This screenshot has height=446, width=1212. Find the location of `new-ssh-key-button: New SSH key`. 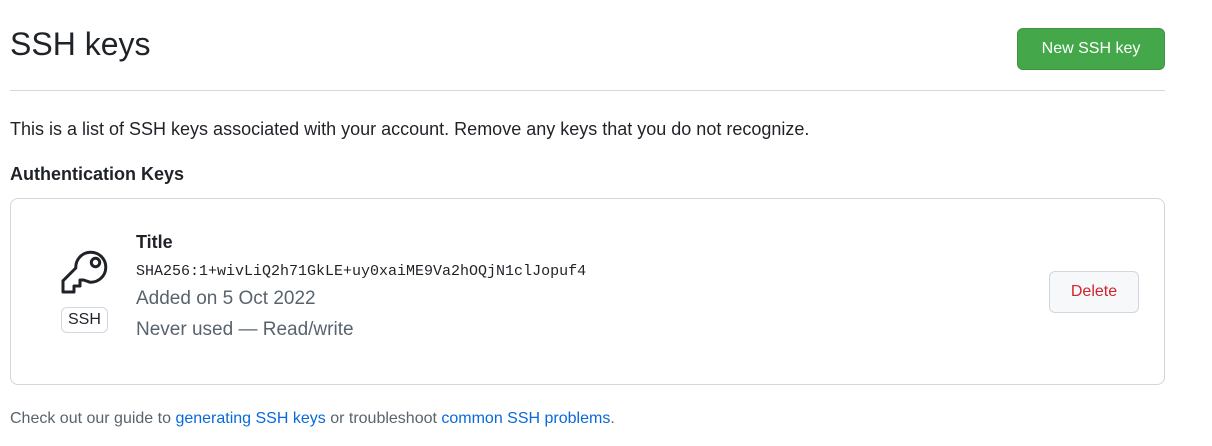

new-ssh-key-button: New SSH key is located at coordinates (1091, 49).